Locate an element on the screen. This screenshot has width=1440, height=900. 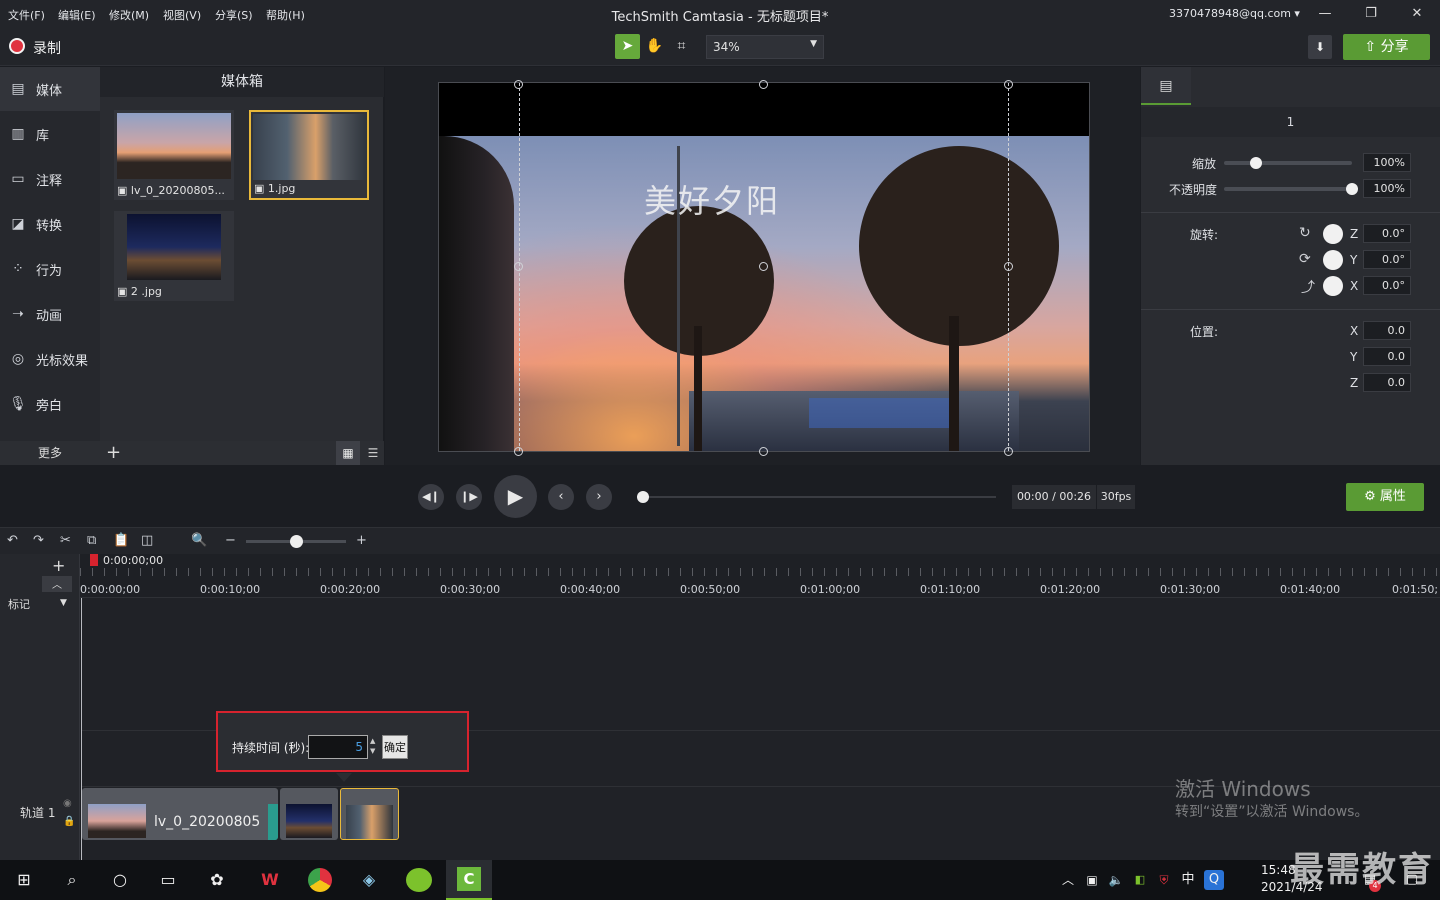
rotation-y-value: 0.0° is located at coordinates (1387, 259).